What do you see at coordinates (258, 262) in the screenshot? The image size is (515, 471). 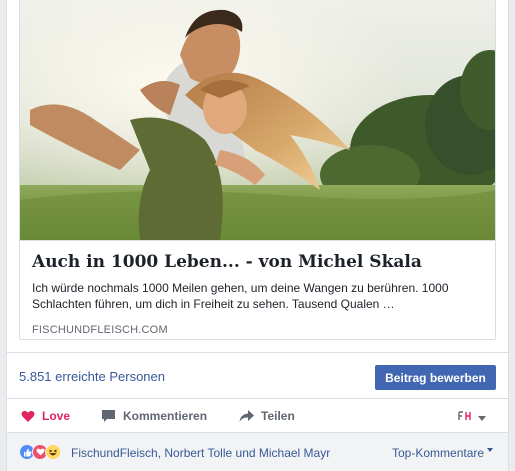 I see `link-title: Auch in 1000 Leben... - von Michel Skala` at bounding box center [258, 262].